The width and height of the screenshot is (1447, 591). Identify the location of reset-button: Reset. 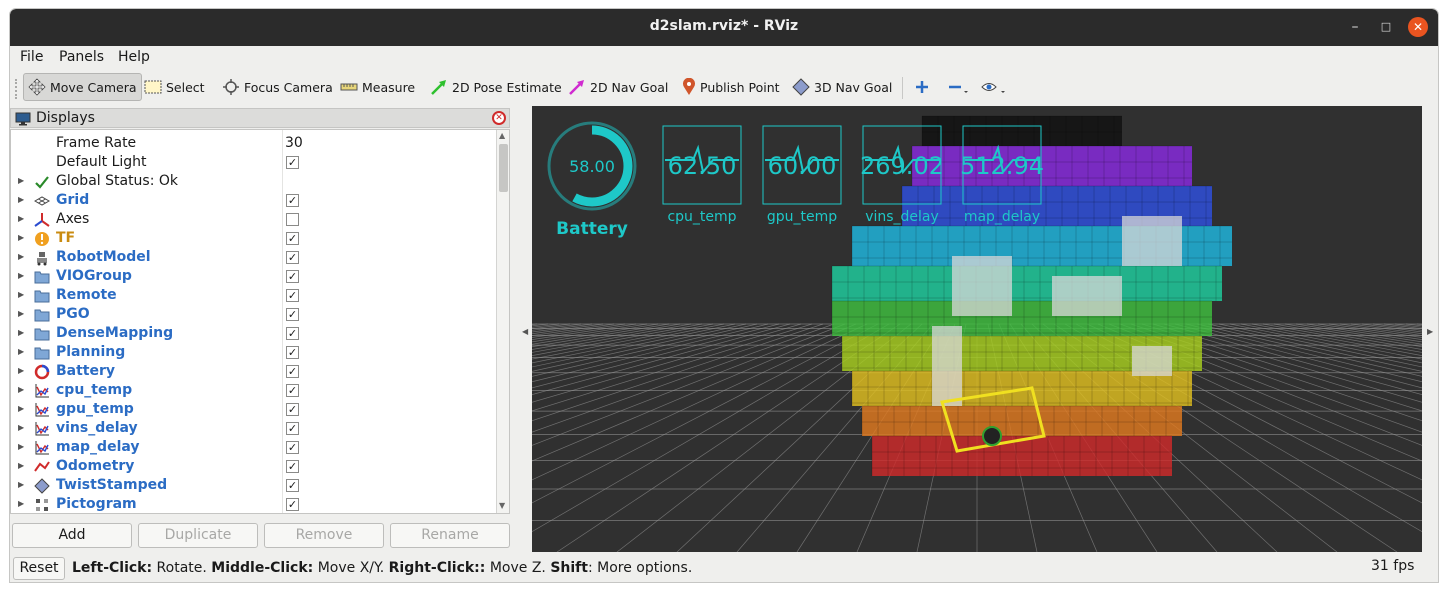
(39, 568).